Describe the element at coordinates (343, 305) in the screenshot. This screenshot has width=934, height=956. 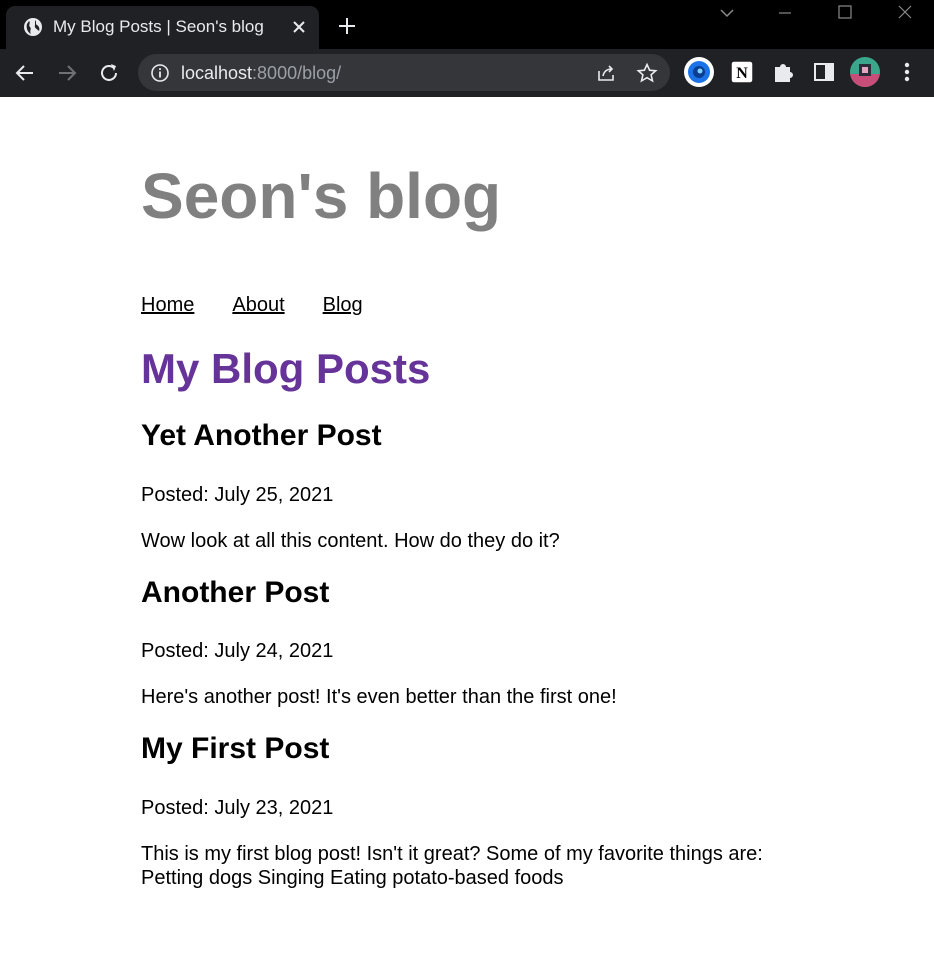
I see `nav-link-blog: Blog` at that location.